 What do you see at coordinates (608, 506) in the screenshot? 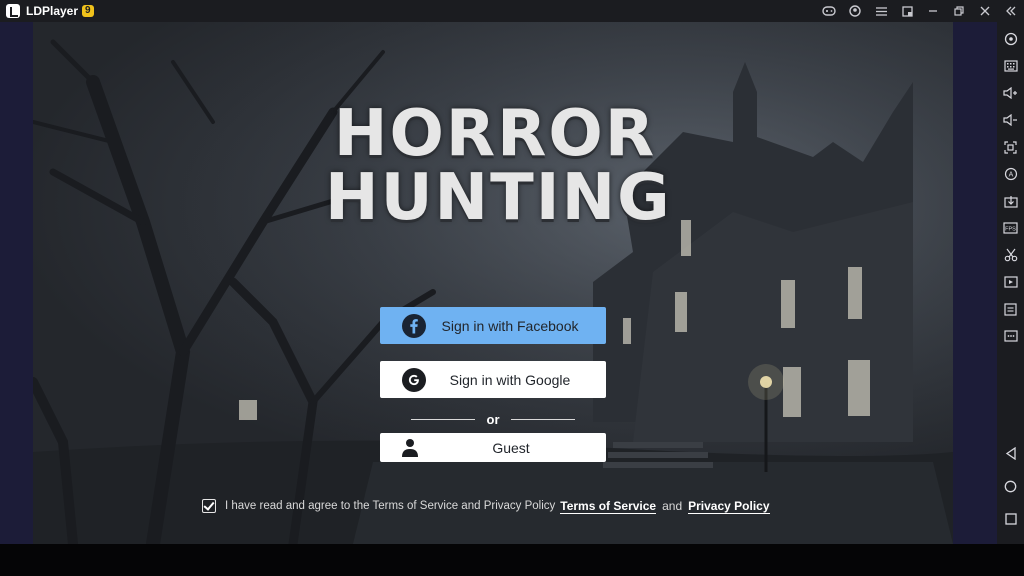
I see `terms-of-service-link: Terms of Service` at bounding box center [608, 506].